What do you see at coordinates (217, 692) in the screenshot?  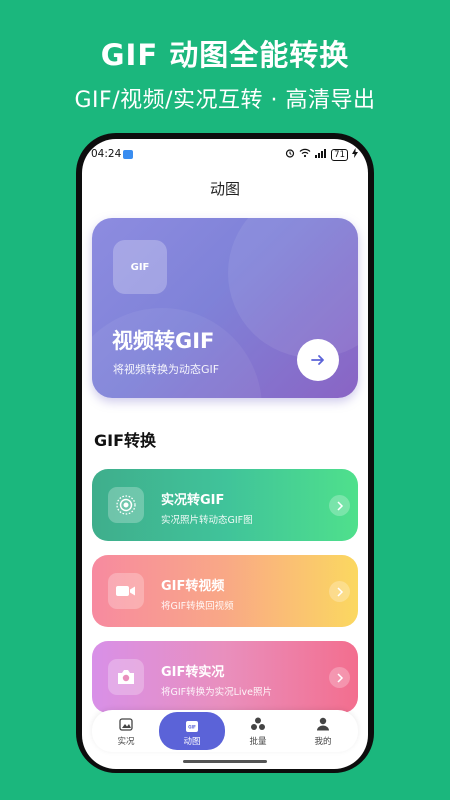 I see `feature-subtitle: 将GIF转换为实况Live照片` at bounding box center [217, 692].